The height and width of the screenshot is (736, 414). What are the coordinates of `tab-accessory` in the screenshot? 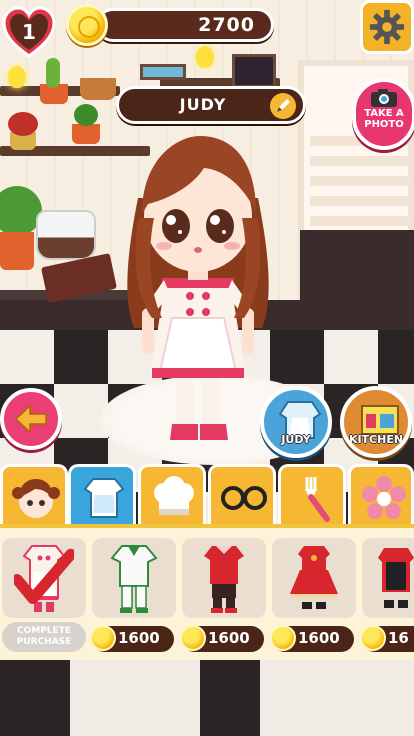 It's located at (312, 495).